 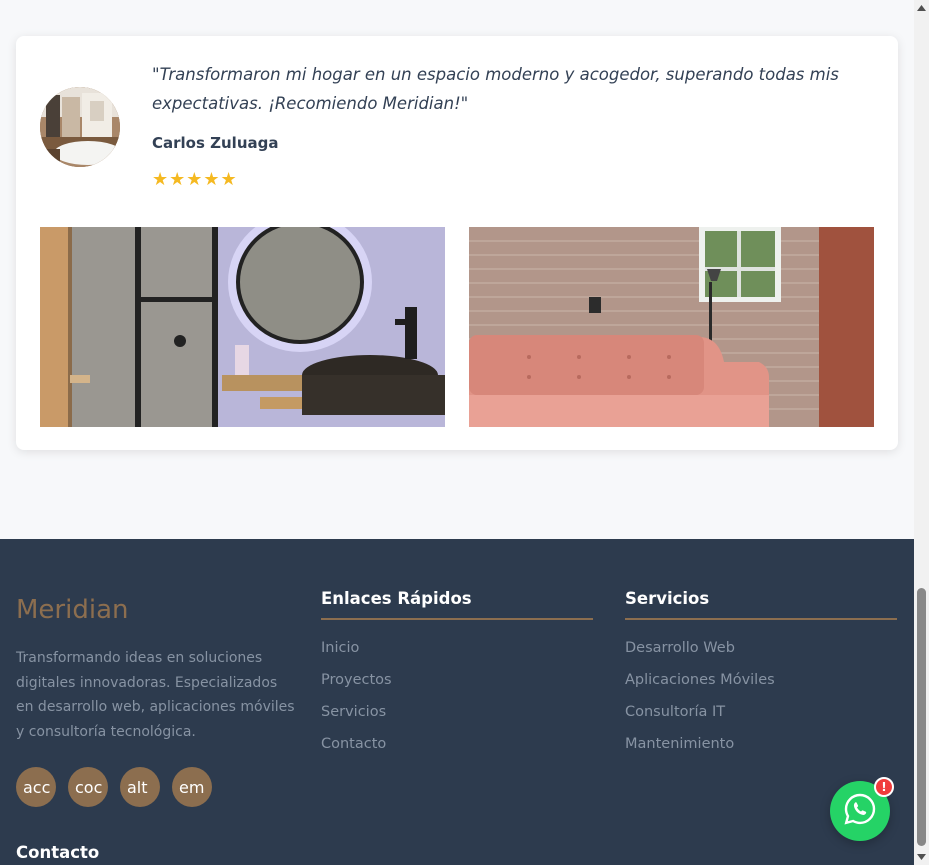 I want to click on whatsapp-notification-badge: !, so click(x=884, y=787).